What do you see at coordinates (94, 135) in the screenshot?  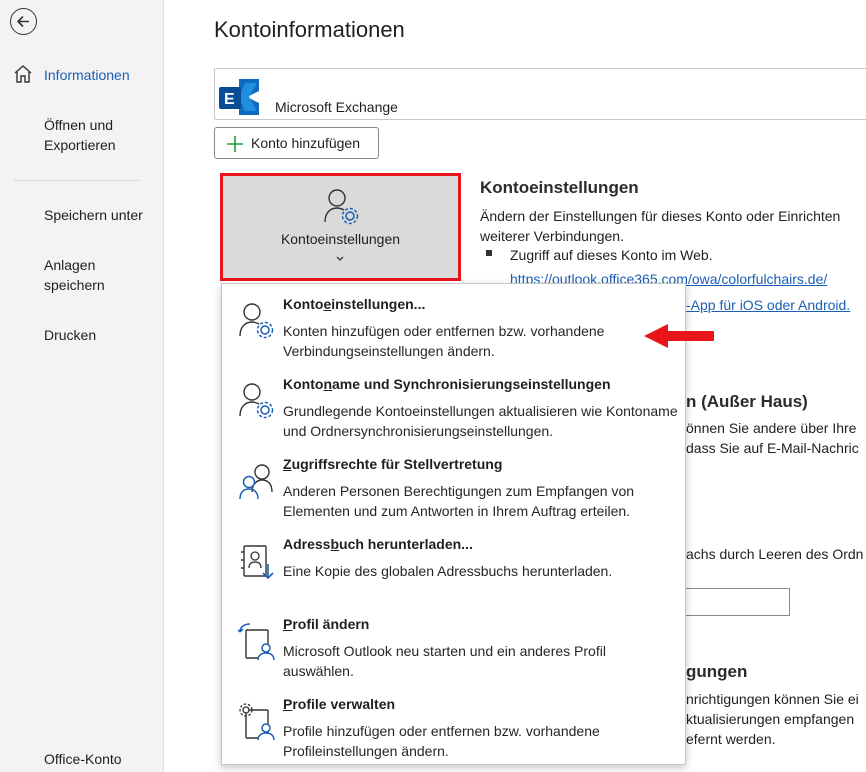 I see `nav-oeffnen-exportieren: Öffnen und Exportieren` at bounding box center [94, 135].